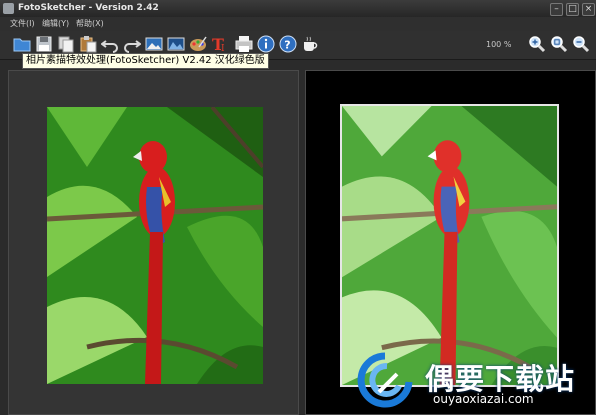 The height and width of the screenshot is (415, 596). What do you see at coordinates (154, 44) in the screenshot?
I see `image-icon` at bounding box center [154, 44].